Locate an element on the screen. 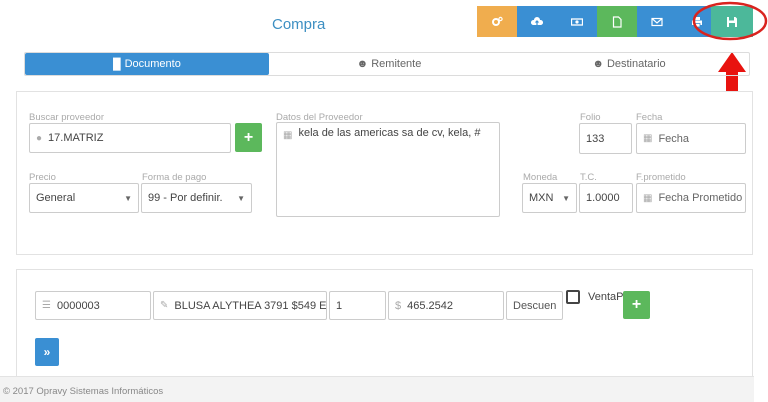  add-supplier-button: + is located at coordinates (248, 137).